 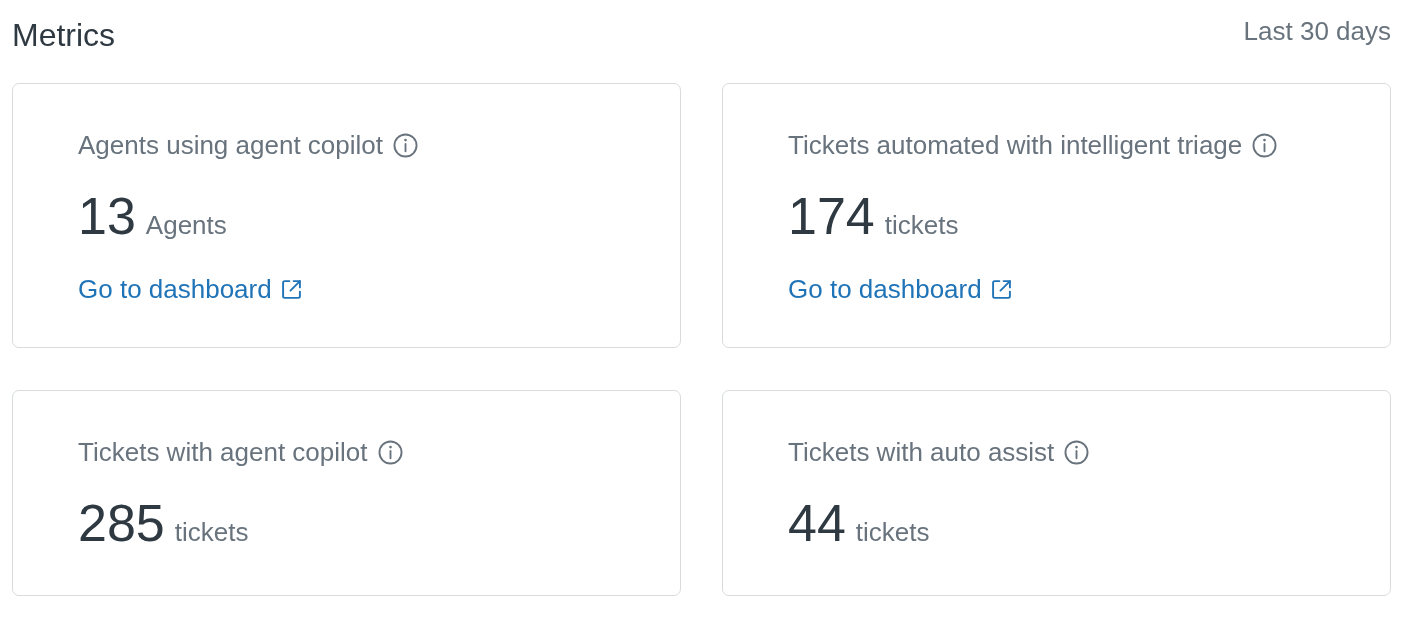 I want to click on metric-label: Tickets with agent copilot, so click(x=223, y=452).